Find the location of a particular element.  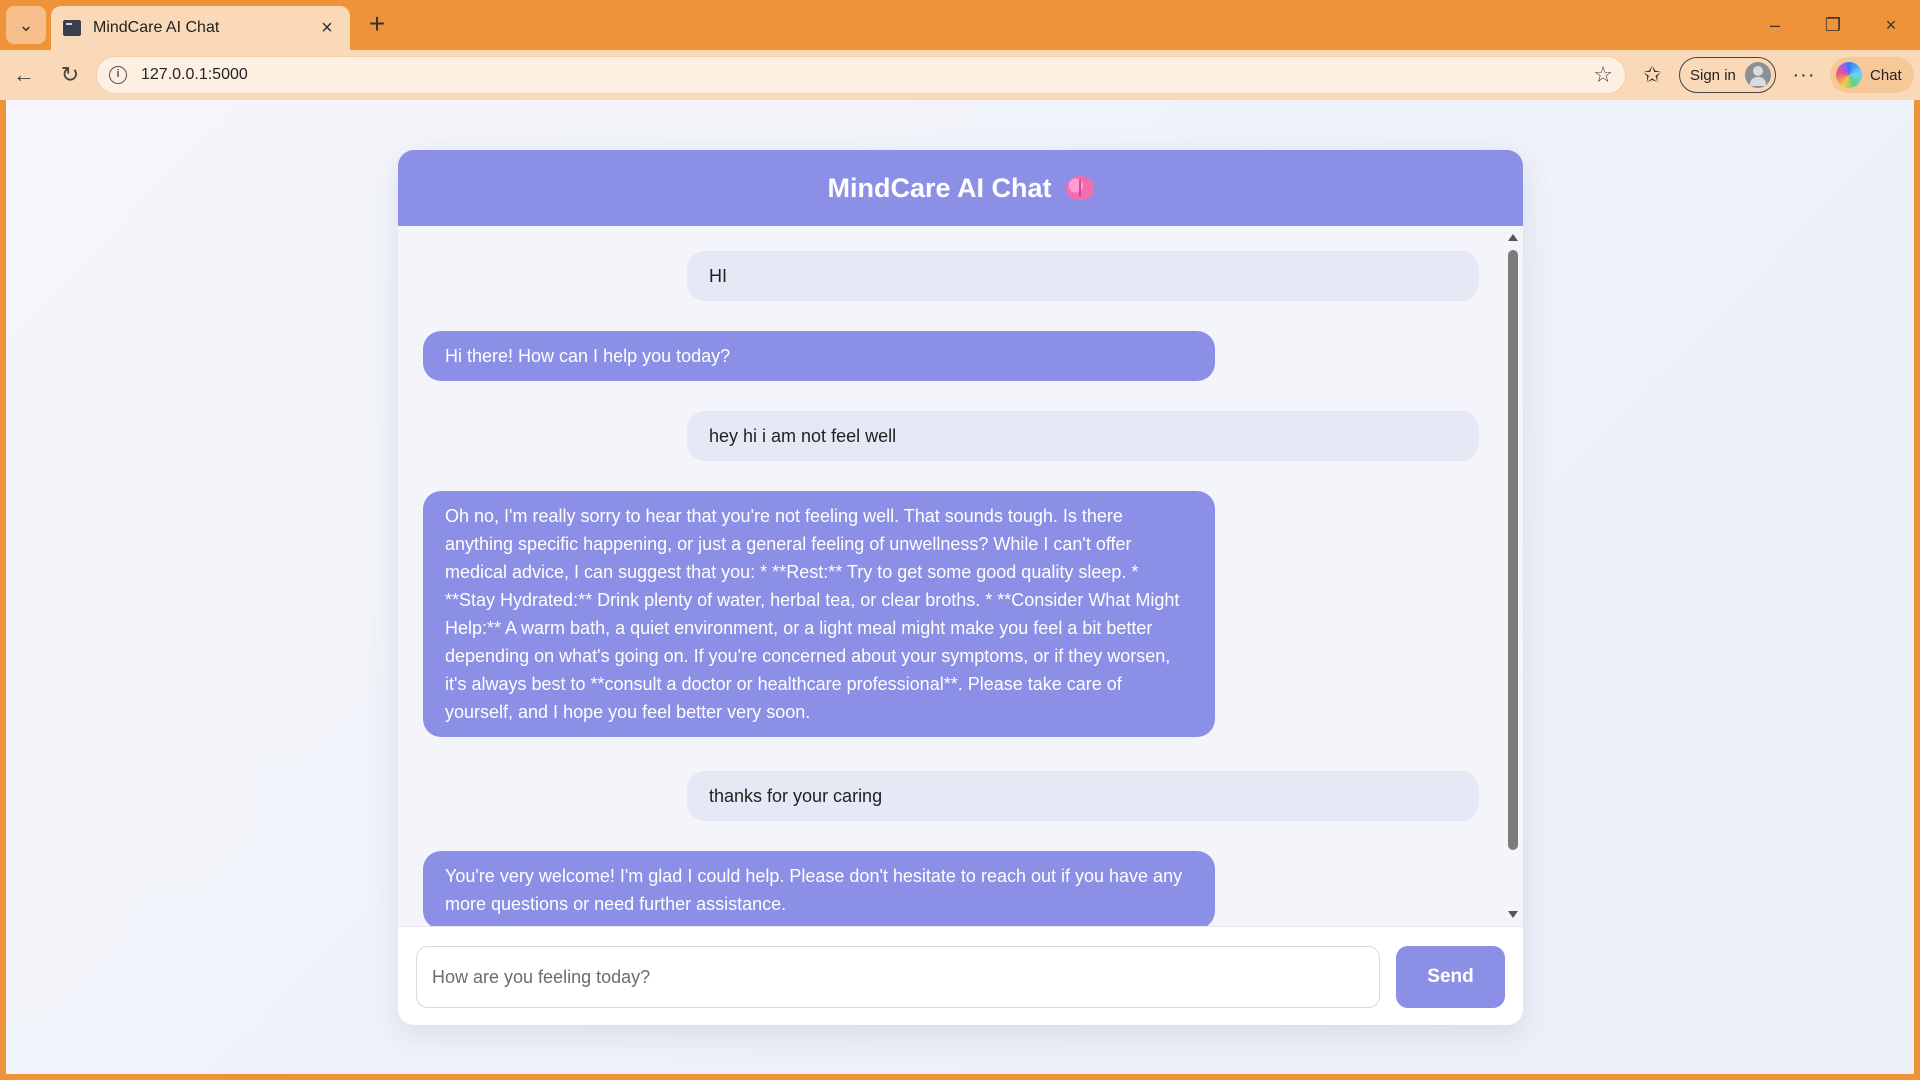

scrollbar-thumb is located at coordinates (1513, 550).